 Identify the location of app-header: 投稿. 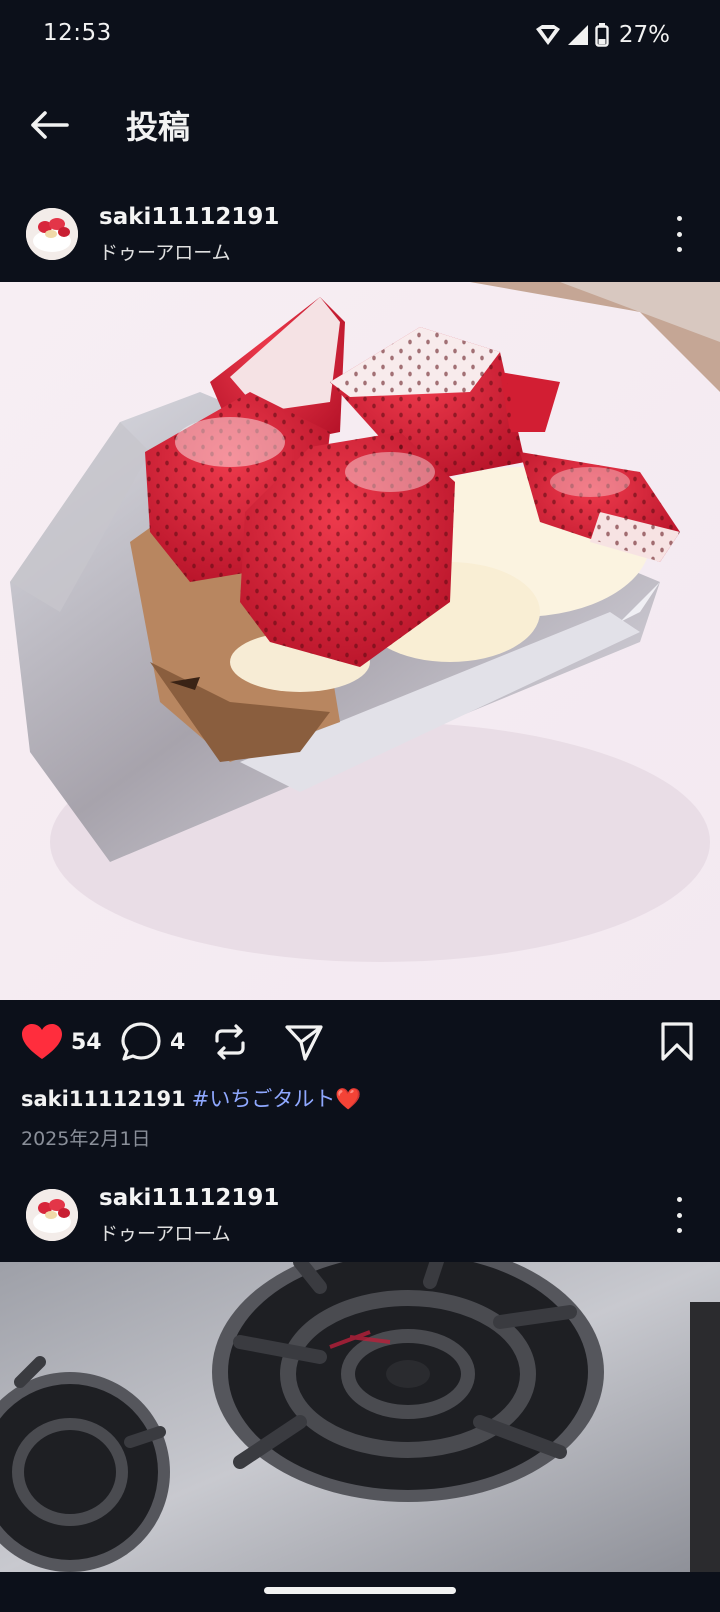
(360, 124).